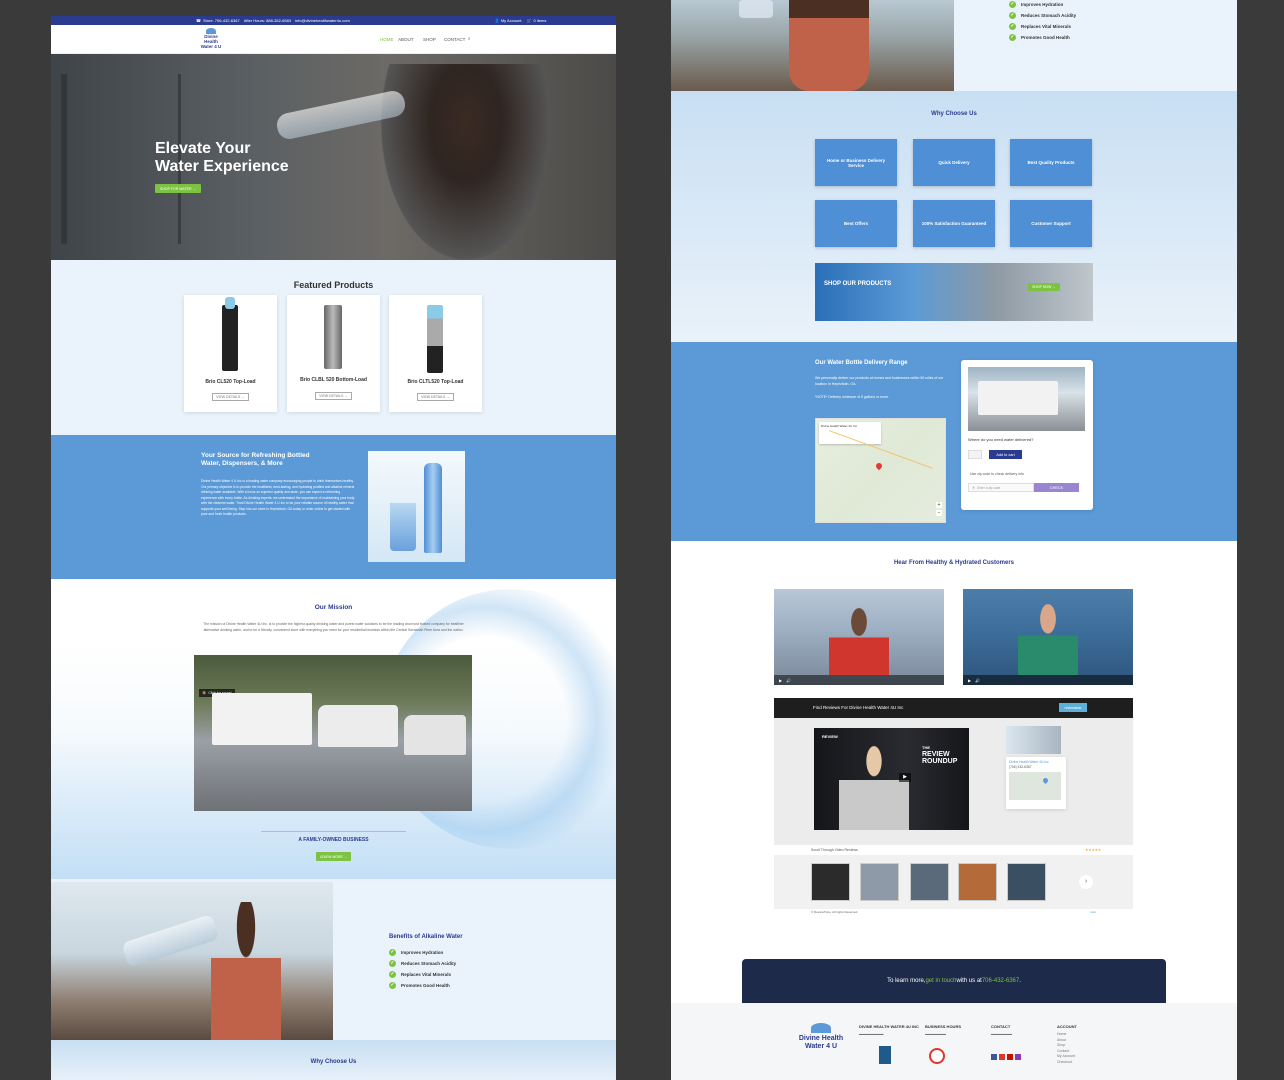 The width and height of the screenshot is (1284, 1080). What do you see at coordinates (454, 39) in the screenshot?
I see `nav-contact: CONTACT` at bounding box center [454, 39].